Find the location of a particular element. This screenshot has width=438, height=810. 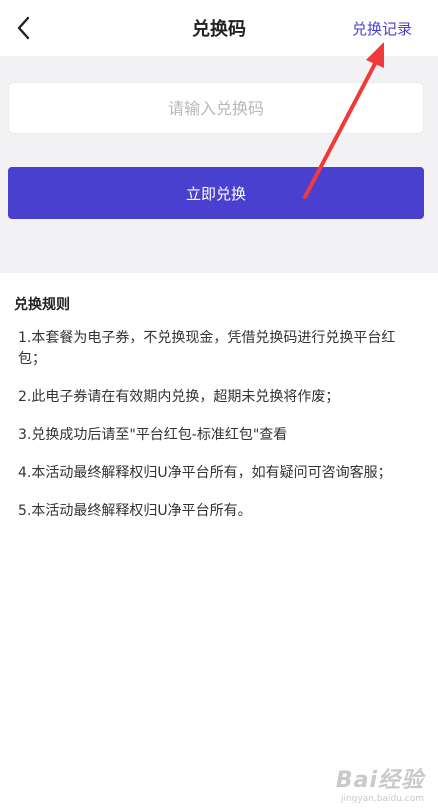

rule-item: 1.本套餐为电子券，不兑换现金，凭借兑换码进行兑换平台红包； is located at coordinates (207, 348).